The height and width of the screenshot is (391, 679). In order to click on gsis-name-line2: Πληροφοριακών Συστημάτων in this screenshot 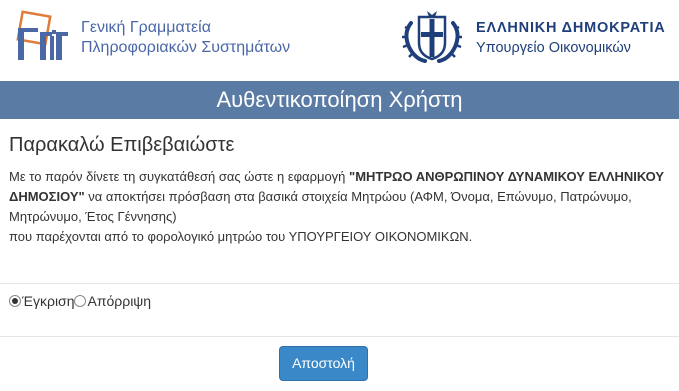, I will do `click(186, 47)`.